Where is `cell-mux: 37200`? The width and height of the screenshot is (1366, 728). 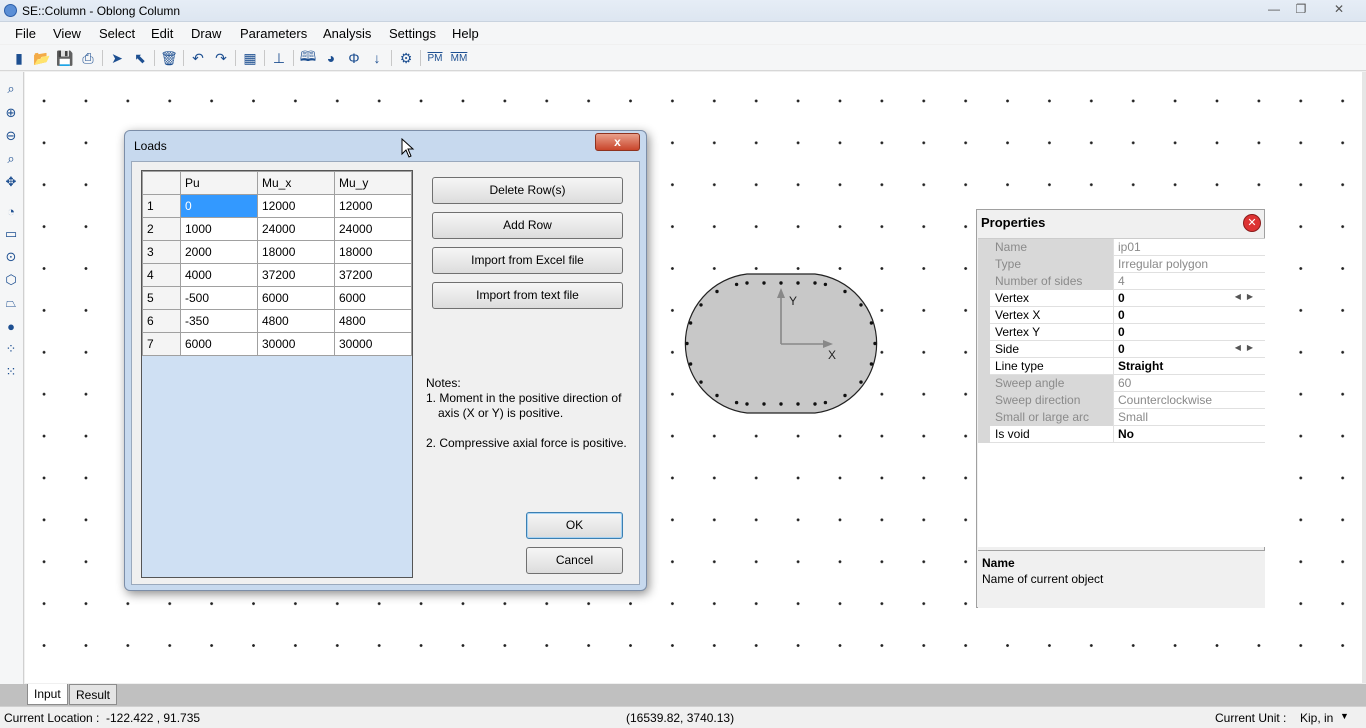 cell-mux: 37200 is located at coordinates (296, 275).